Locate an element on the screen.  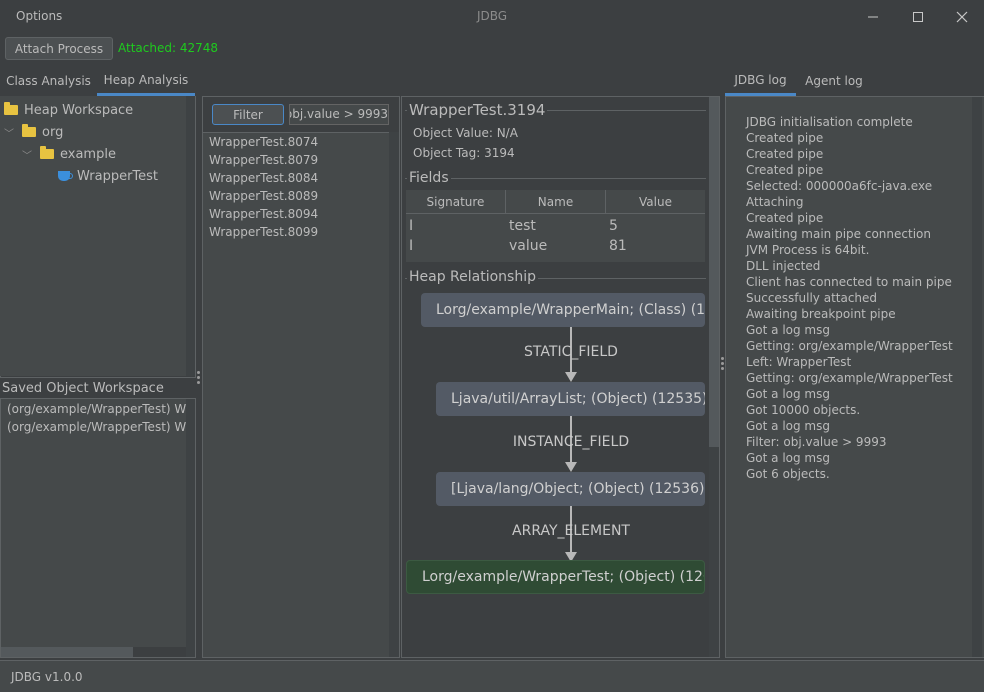
tab-heap-analysis: Heap Analysis is located at coordinates (146, 81).